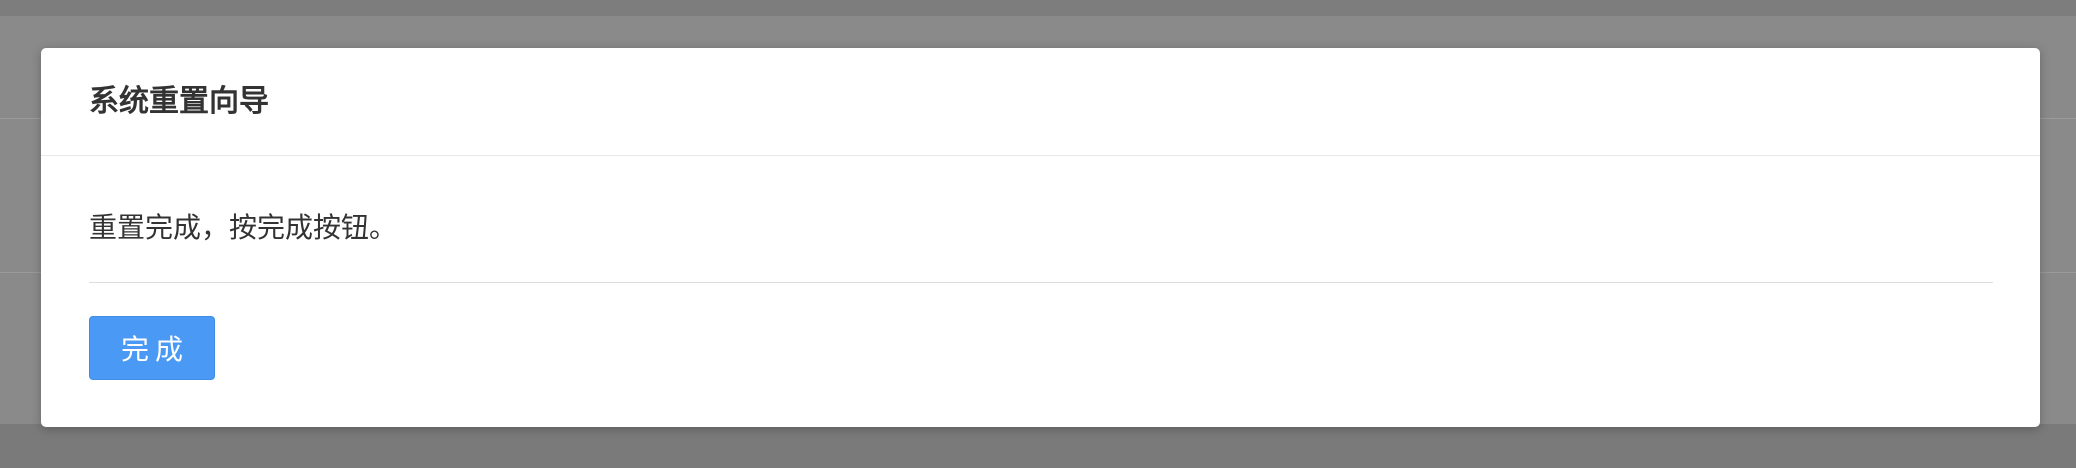 Image resolution: width=2076 pixels, height=468 pixels. What do you see at coordinates (1038, 8) in the screenshot?
I see `background-header-band` at bounding box center [1038, 8].